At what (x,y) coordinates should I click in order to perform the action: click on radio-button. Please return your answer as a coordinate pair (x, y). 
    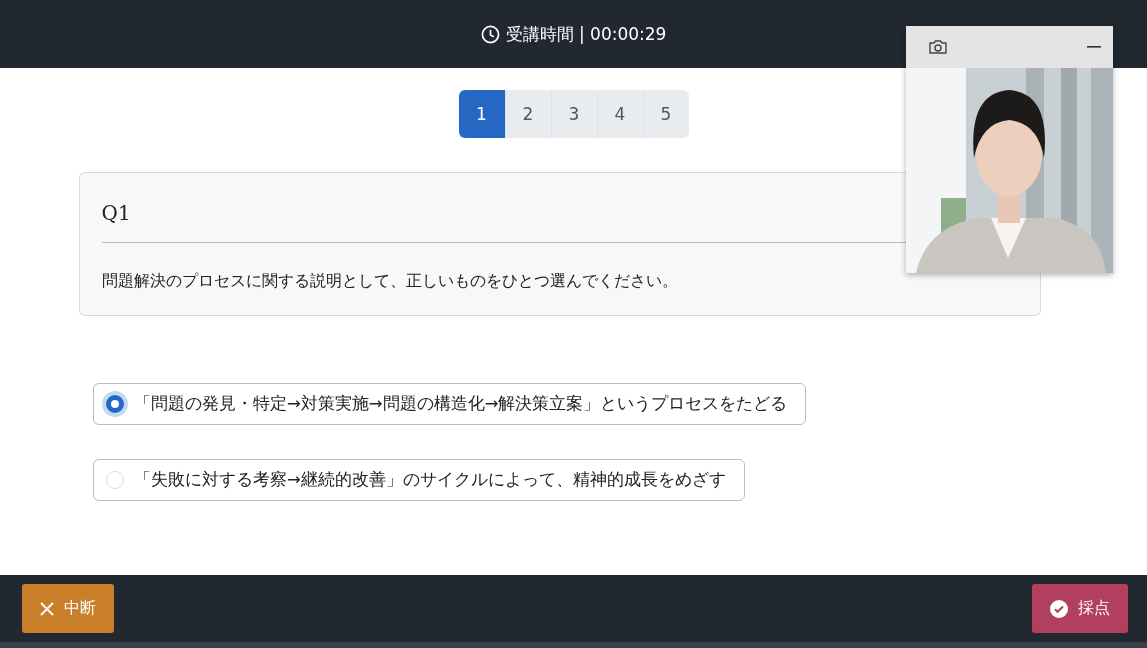
    Looking at the image, I should click on (115, 404).